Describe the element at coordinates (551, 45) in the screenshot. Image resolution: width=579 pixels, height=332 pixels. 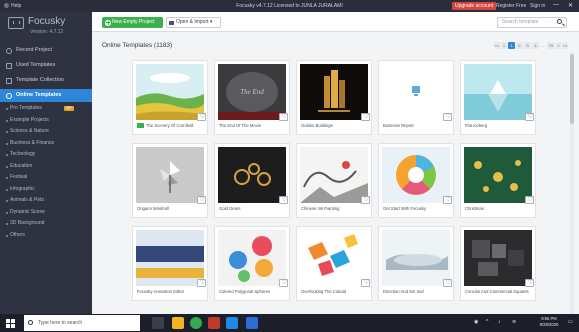
I see `pager-page-last: 79` at that location.